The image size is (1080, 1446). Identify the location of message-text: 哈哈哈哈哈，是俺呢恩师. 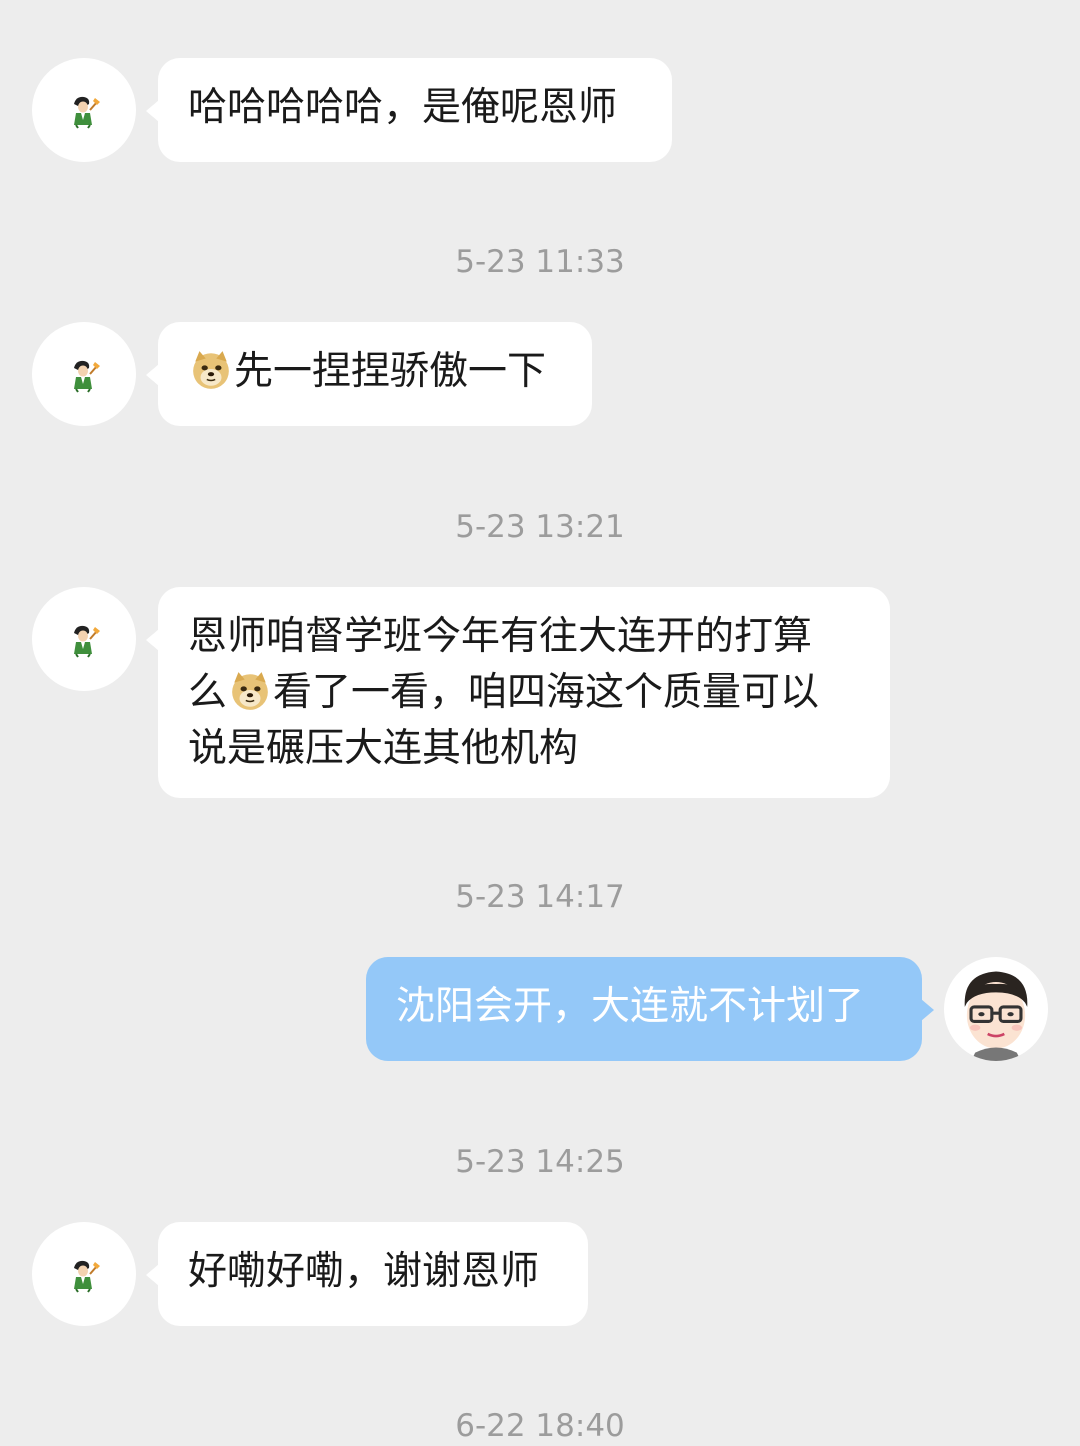
(403, 107).